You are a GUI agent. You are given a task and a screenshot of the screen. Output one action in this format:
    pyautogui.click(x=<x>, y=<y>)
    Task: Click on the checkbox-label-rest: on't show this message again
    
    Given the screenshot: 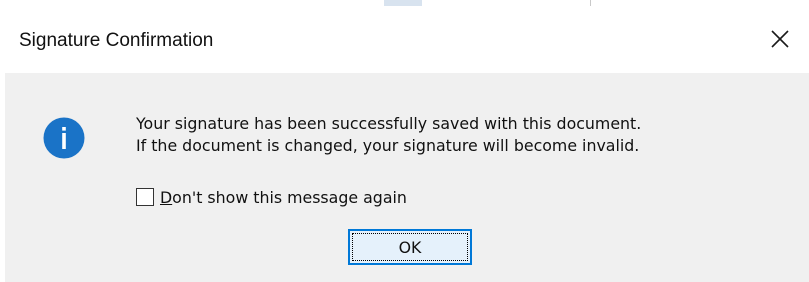 What is the action you would take?
    pyautogui.click(x=289, y=197)
    